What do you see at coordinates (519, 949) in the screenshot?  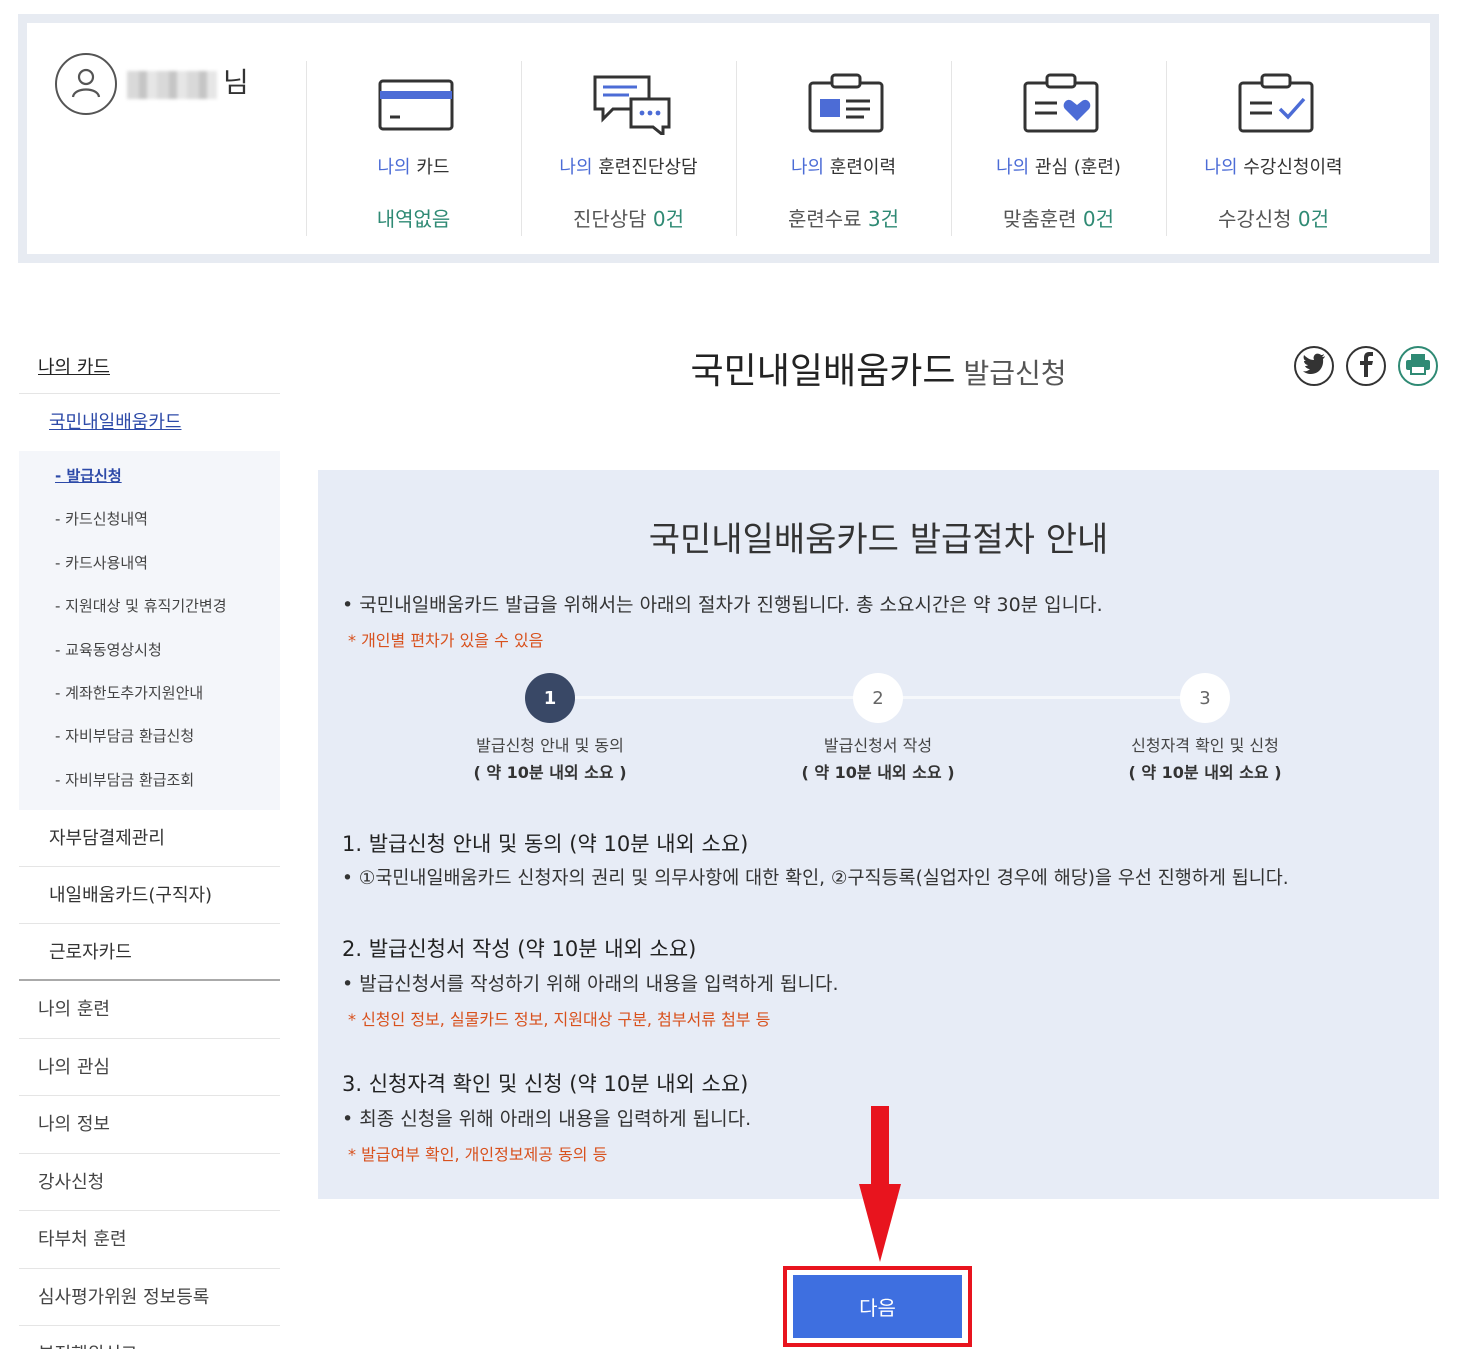 I see `section-2-heading: 2. 발급신청서 작성 (약 10분 내외 소요)` at bounding box center [519, 949].